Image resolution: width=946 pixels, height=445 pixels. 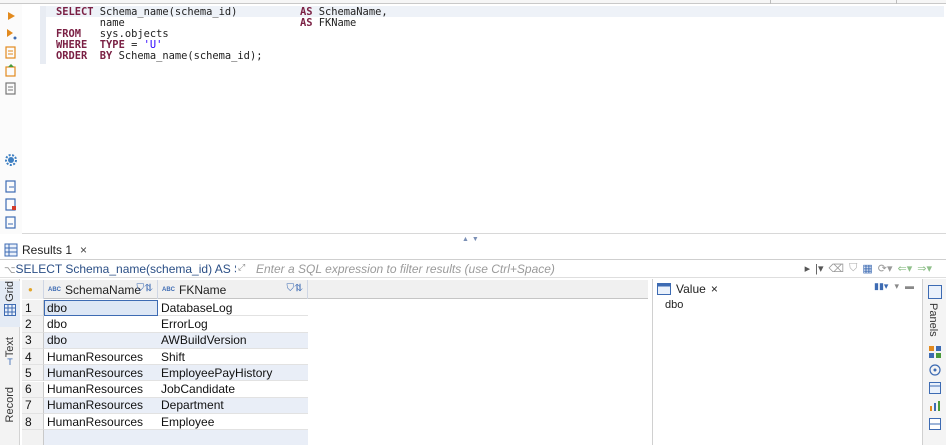 I want to click on cell-fkname: JobCandidate, so click(x=233, y=390).